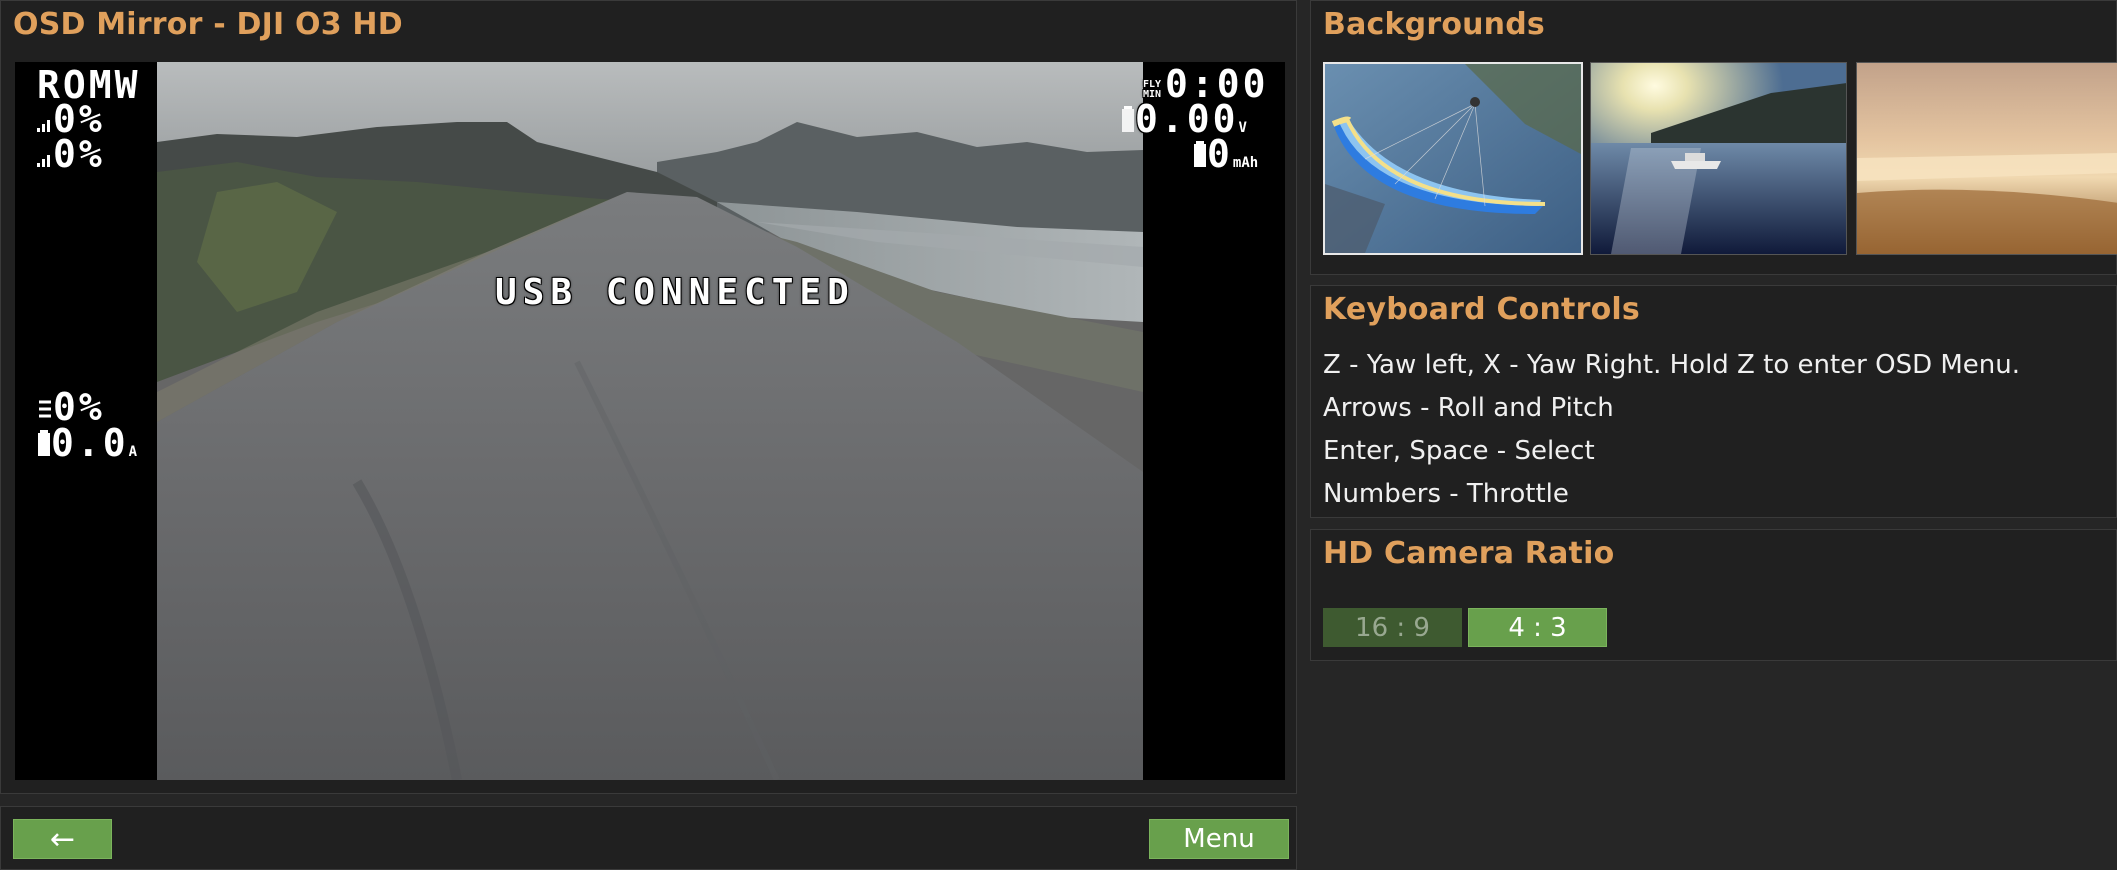  Describe the element at coordinates (1219, 839) in the screenshot. I see `menu-button: Menu` at that location.